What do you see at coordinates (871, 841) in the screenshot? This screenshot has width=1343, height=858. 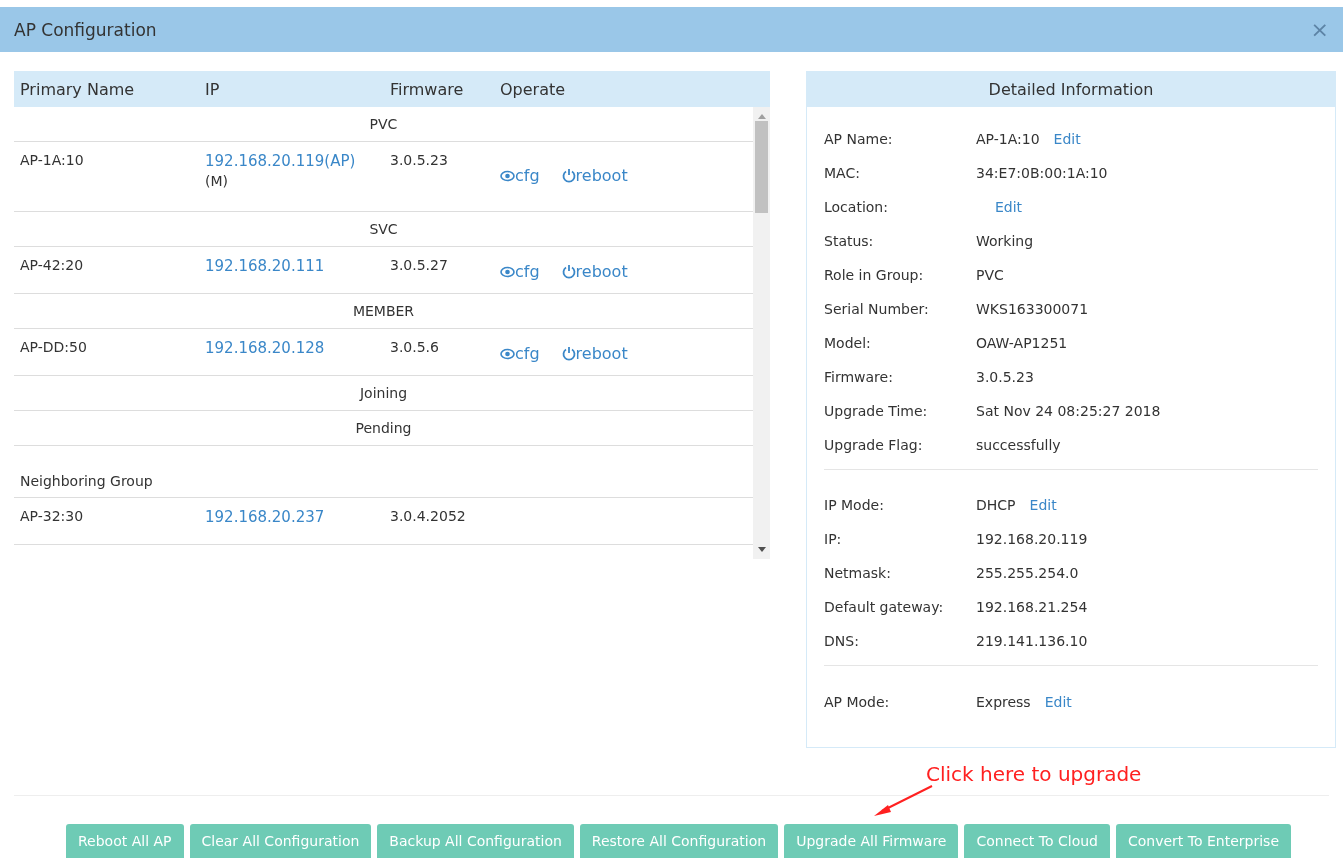 I see `action-button: Upgrade All Firmware` at bounding box center [871, 841].